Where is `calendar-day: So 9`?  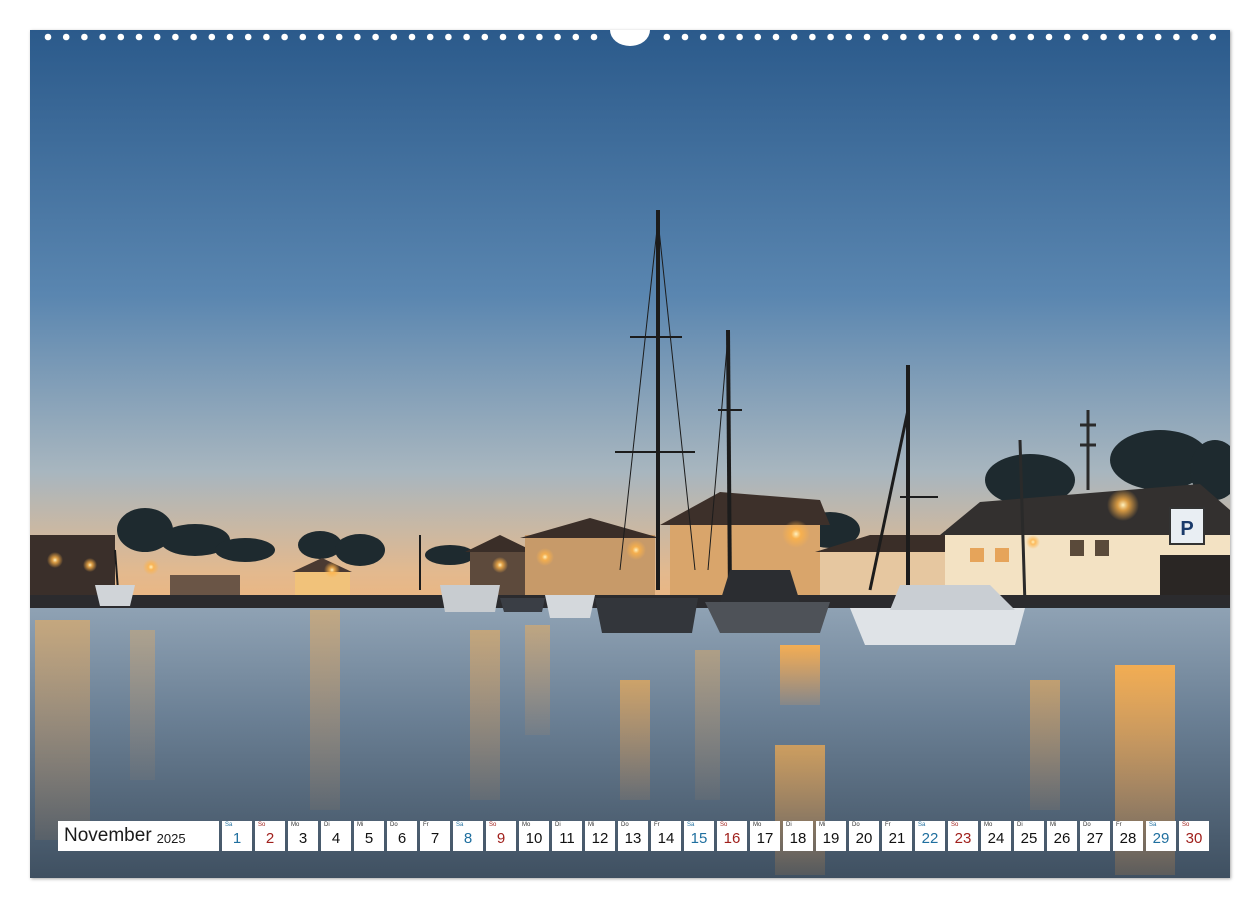 calendar-day: So 9 is located at coordinates (501, 836).